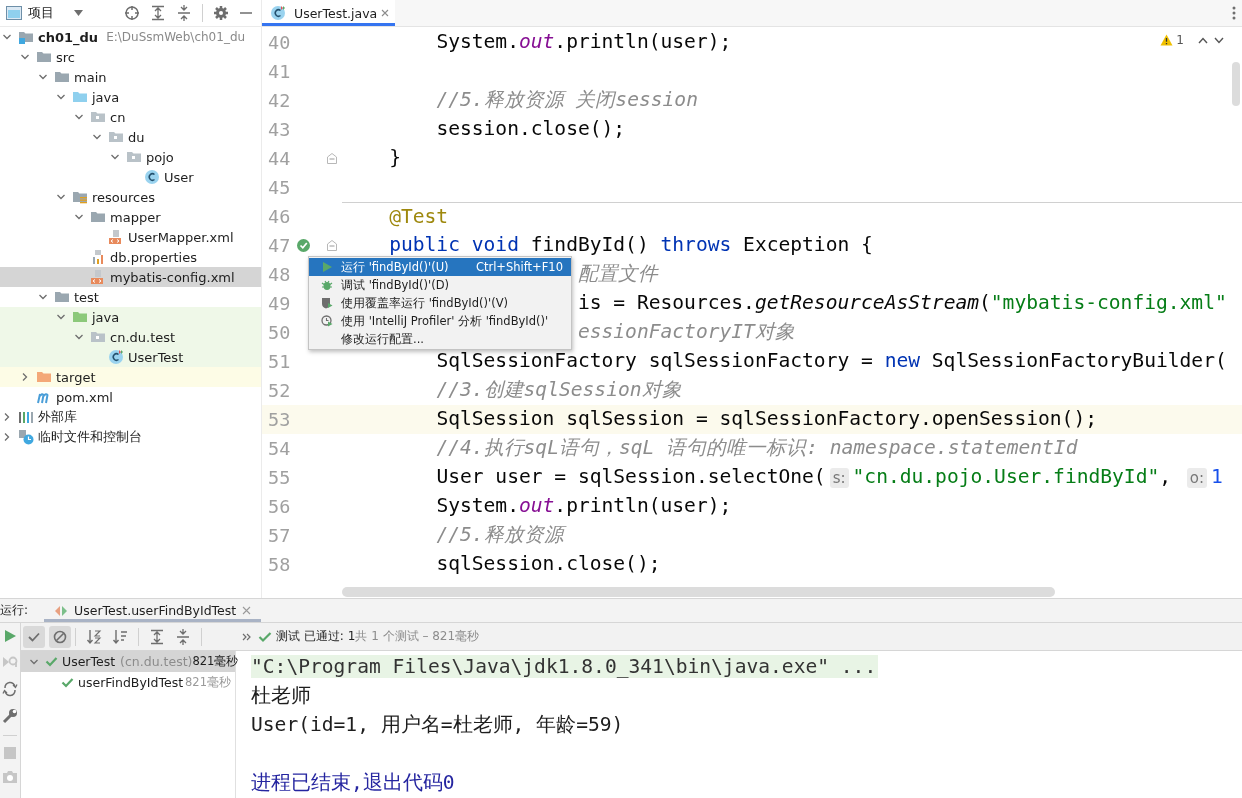 The image size is (1242, 798). Describe the element at coordinates (84, 397) in the screenshot. I see `tree-item-label: pom.xml` at that location.